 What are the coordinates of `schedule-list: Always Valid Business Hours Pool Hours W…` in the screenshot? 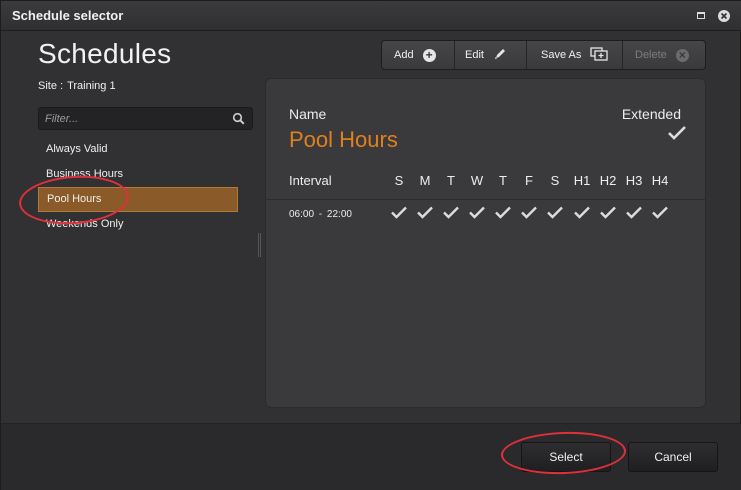 It's located at (138, 187).